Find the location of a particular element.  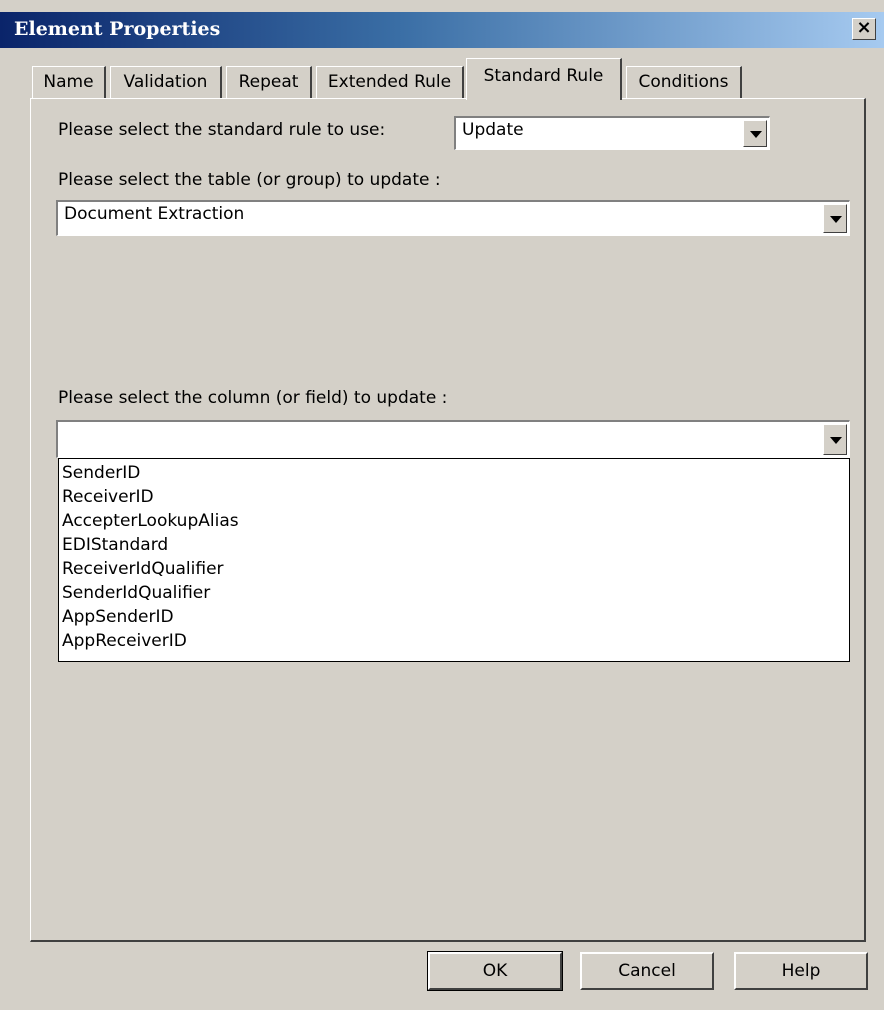

cancel-button: Cancel is located at coordinates (647, 971).